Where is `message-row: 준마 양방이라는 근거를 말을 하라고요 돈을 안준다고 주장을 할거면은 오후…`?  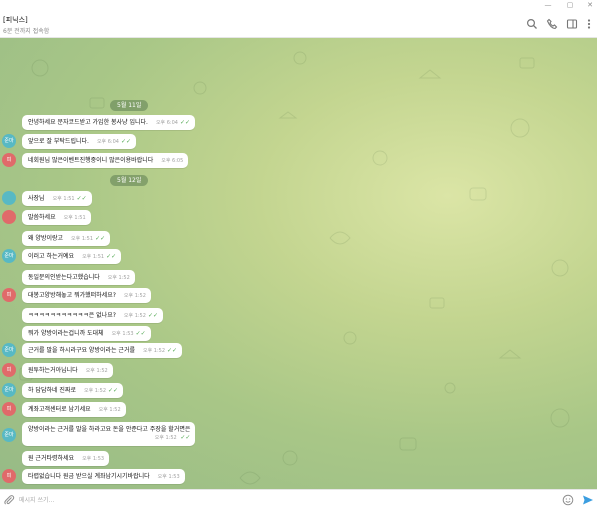 message-row: 준마 양방이라는 근거를 말을 하라고요 돈을 안준다고 주장을 할거면은 오후… is located at coordinates (298, 435).